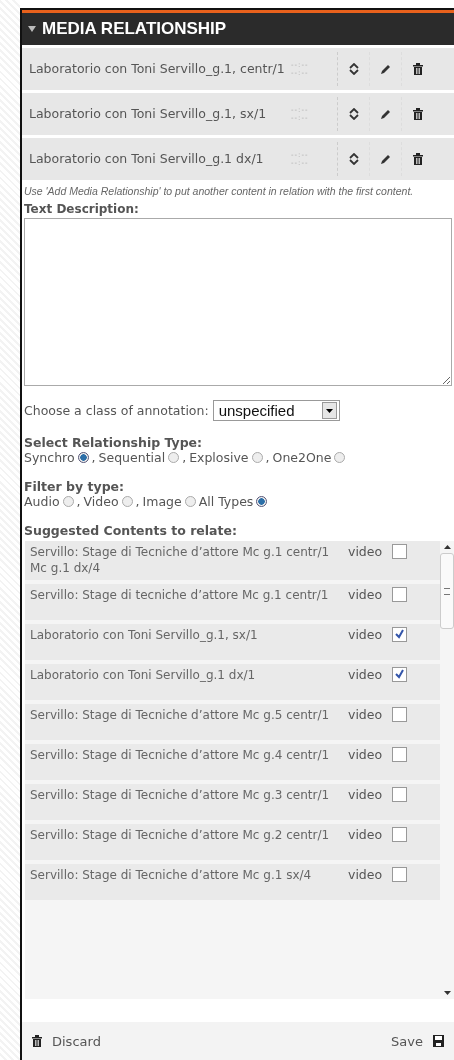  I want to click on relation-title: Laboratorio con Toni Servillo_g.1, centr/1, so click(157, 69).